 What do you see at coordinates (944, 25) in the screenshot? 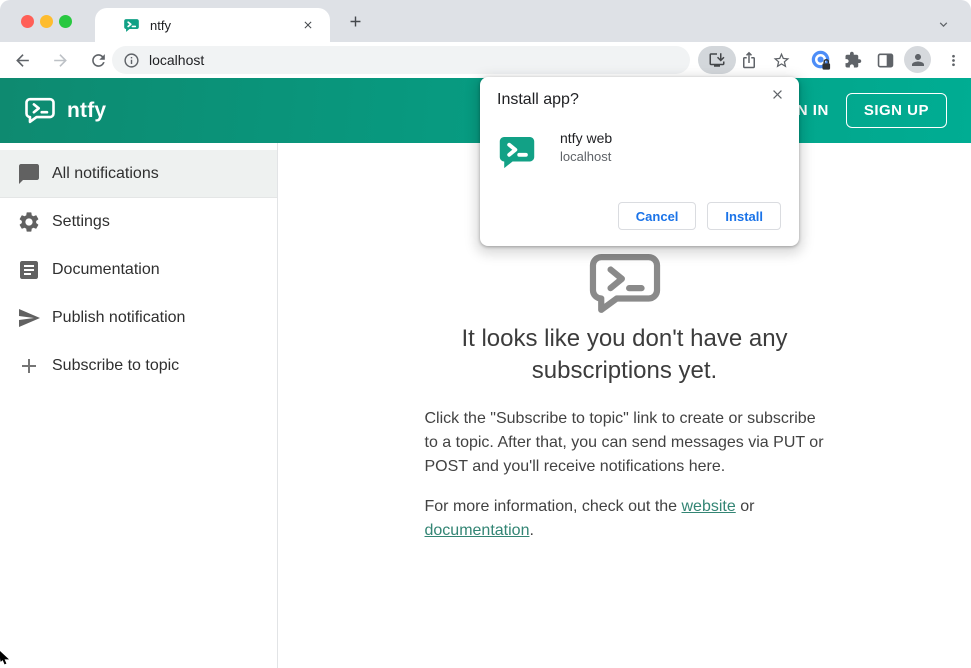
I see `tab-search-chevron-icon` at bounding box center [944, 25].